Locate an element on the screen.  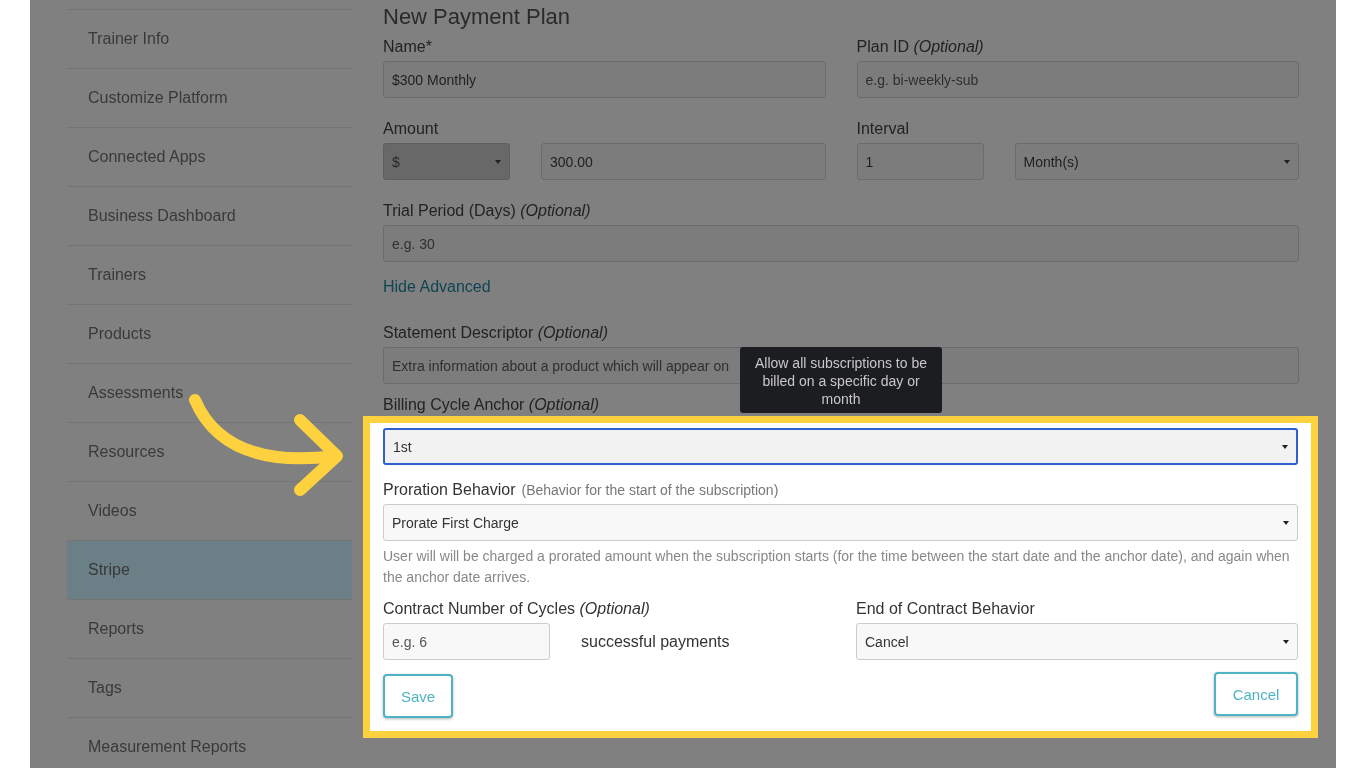
cycles-suffix: successful payments is located at coordinates (655, 641).